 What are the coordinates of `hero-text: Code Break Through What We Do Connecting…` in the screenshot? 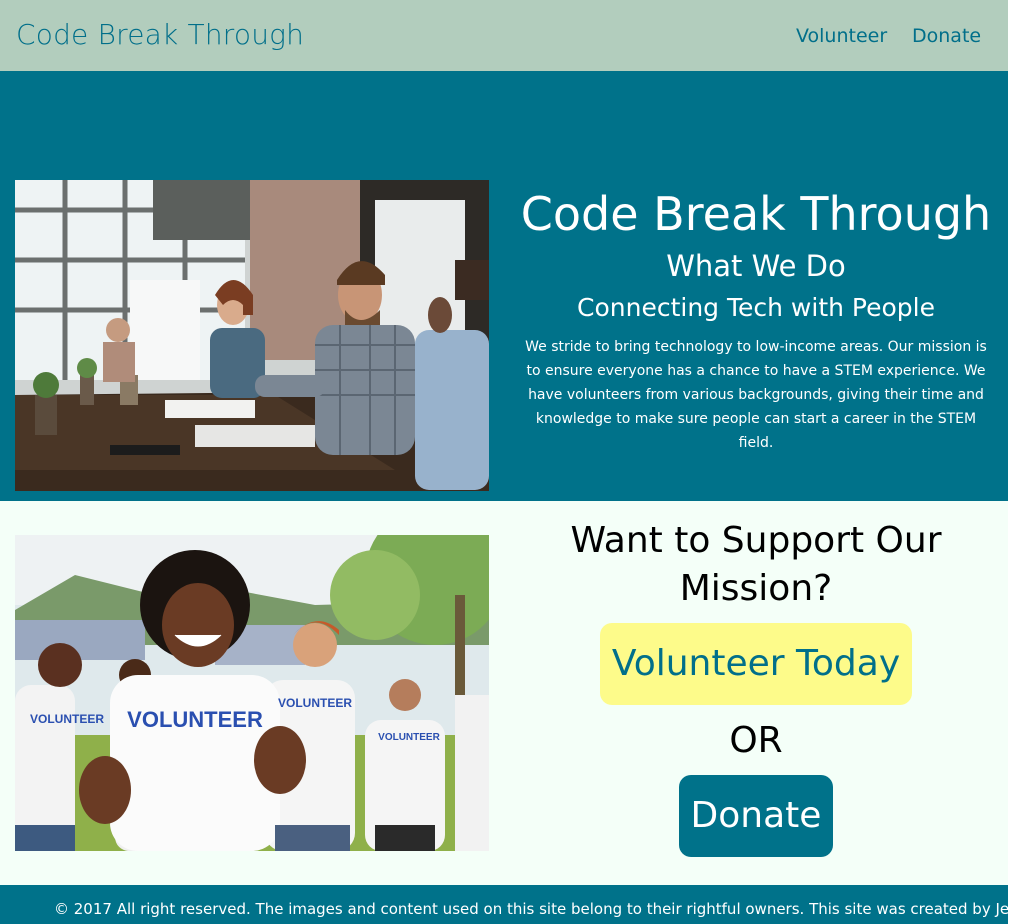 It's located at (756, 321).